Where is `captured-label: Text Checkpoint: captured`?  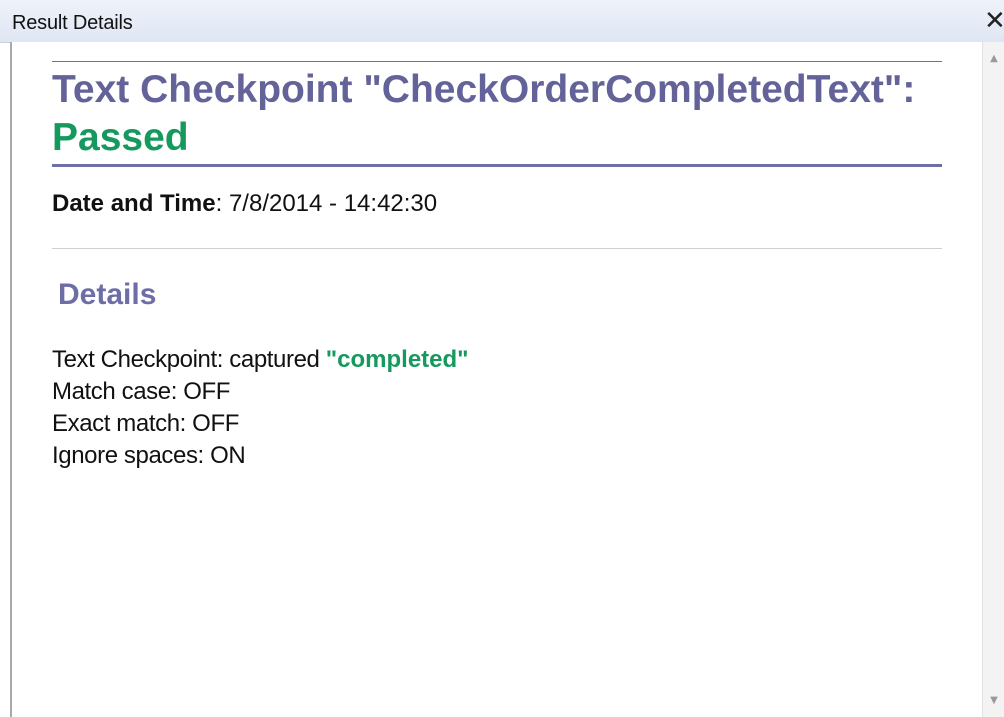 captured-label: Text Checkpoint: captured is located at coordinates (189, 359).